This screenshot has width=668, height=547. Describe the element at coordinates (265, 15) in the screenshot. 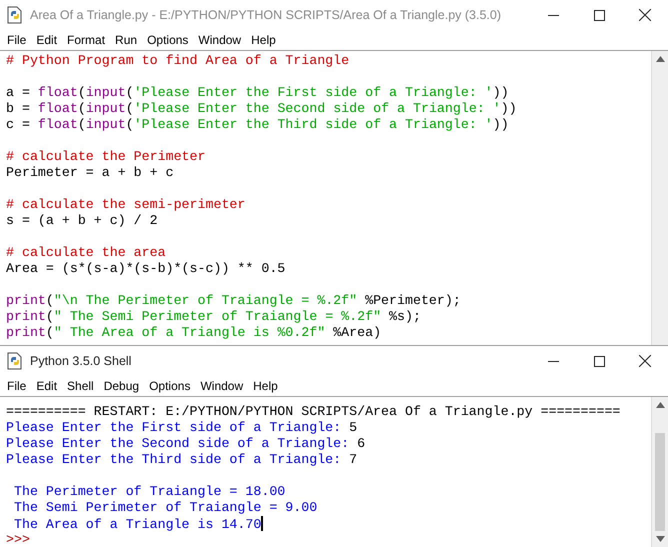

I see `window-title: Area Of a Triangle.py - E:/PYTHON/PYTHON SCRIPTS/Area Of a Triangle.py (3.5.0)` at that location.